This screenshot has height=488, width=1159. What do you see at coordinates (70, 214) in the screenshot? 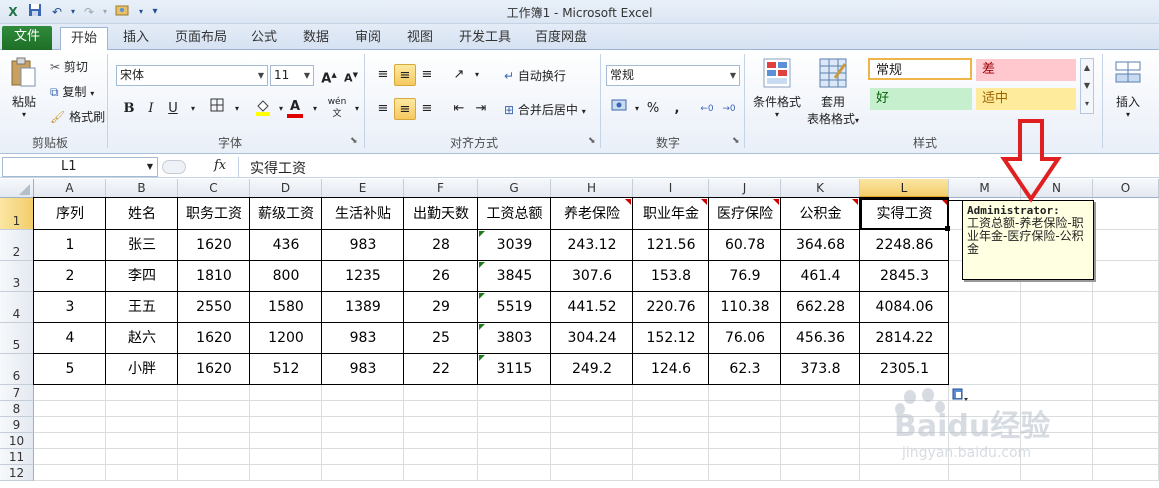
I see `header-cell: 序列` at bounding box center [70, 214].